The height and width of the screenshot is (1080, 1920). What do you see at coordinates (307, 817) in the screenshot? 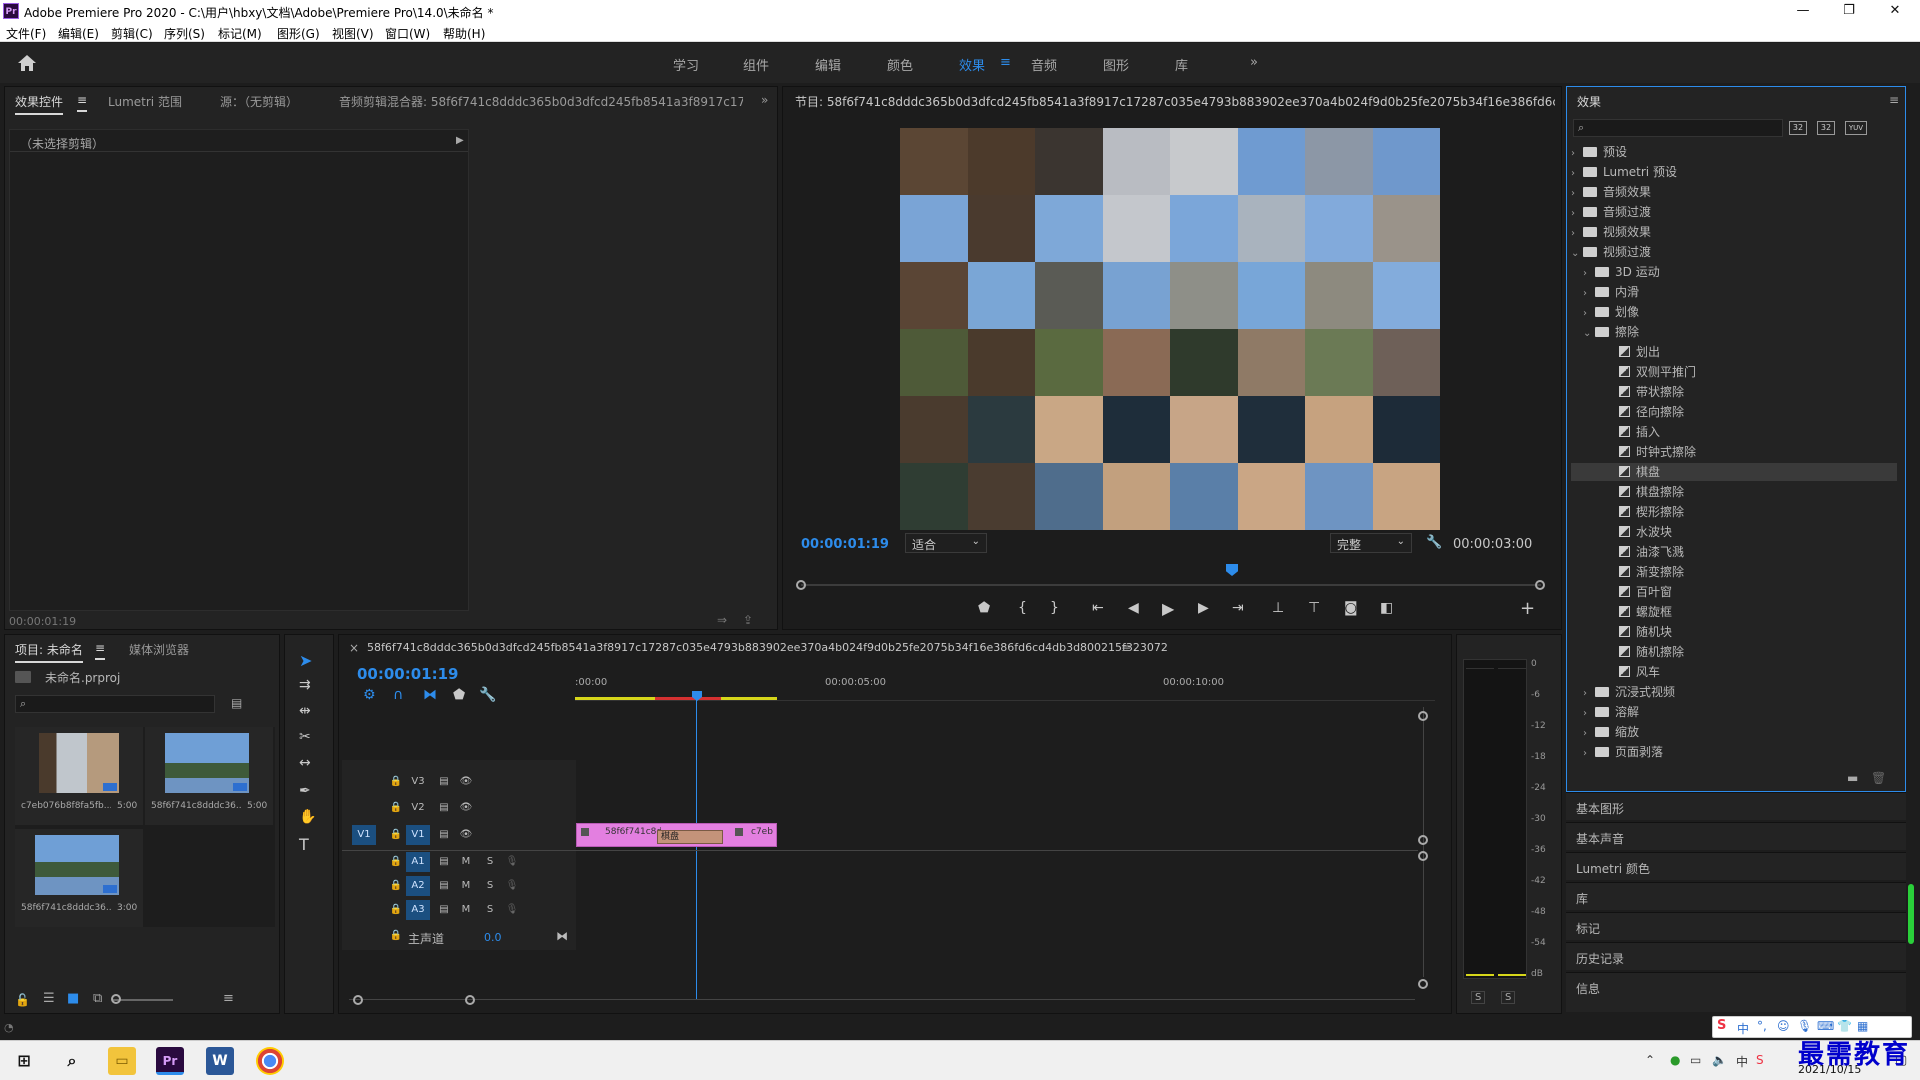
I see `hand-tool-icon: ✋` at bounding box center [307, 817].